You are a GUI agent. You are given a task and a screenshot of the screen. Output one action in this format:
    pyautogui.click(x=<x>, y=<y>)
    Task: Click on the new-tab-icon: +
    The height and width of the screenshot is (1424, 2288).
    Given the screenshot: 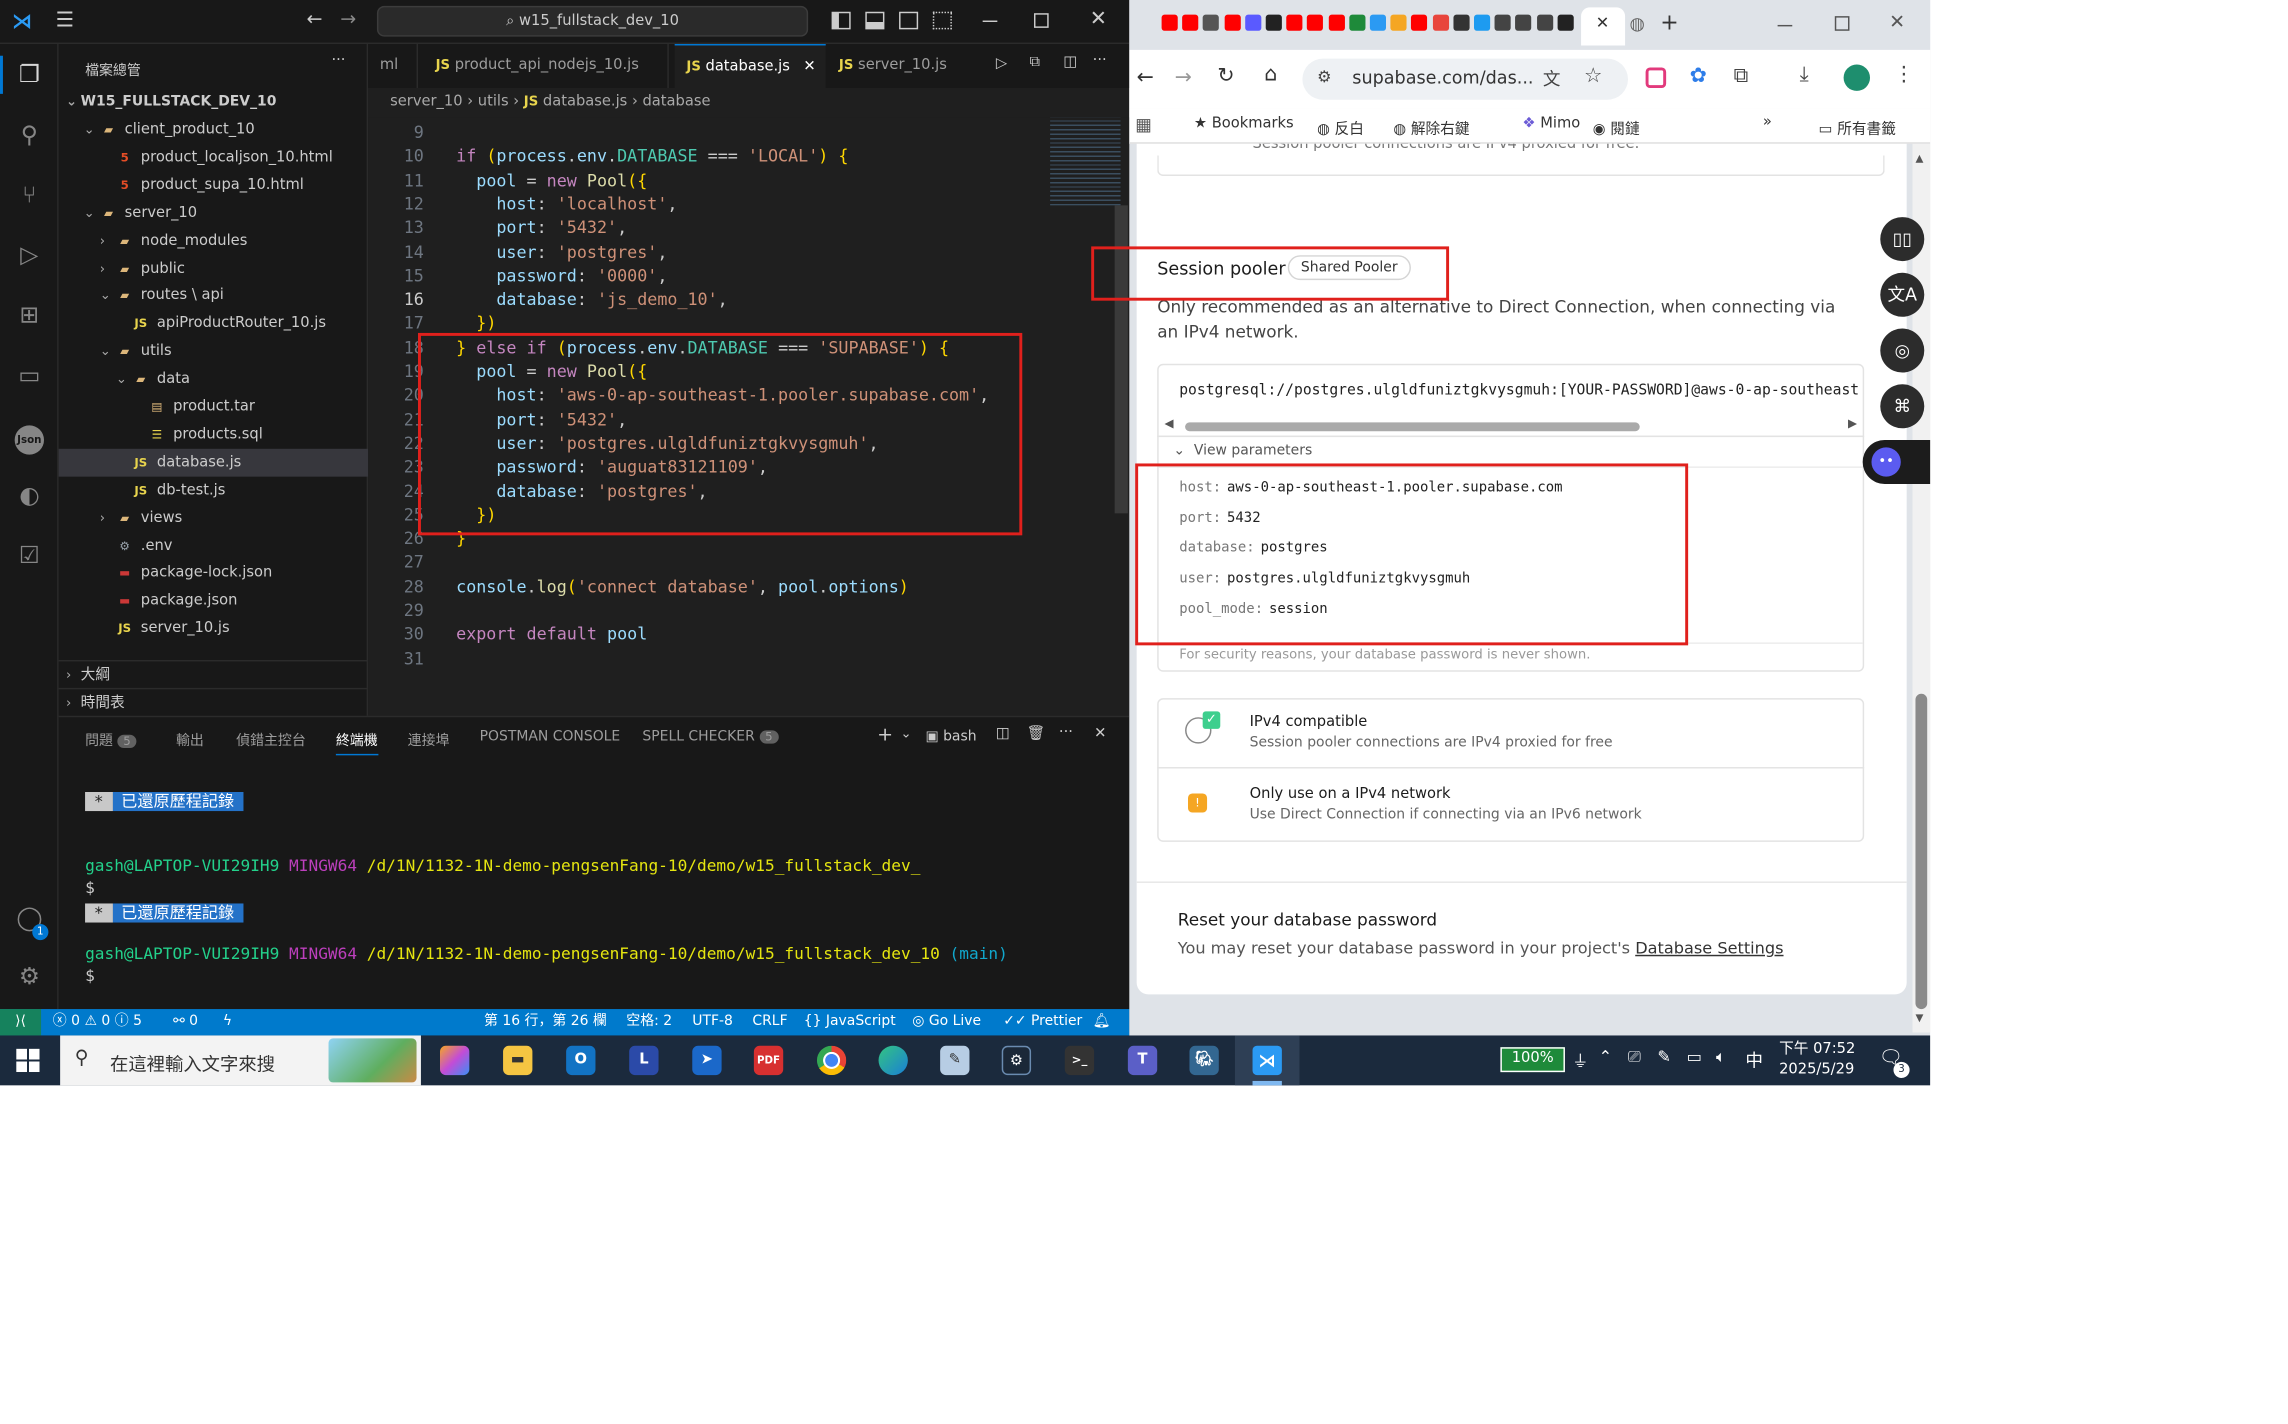 What is the action you would take?
    pyautogui.click(x=1669, y=22)
    